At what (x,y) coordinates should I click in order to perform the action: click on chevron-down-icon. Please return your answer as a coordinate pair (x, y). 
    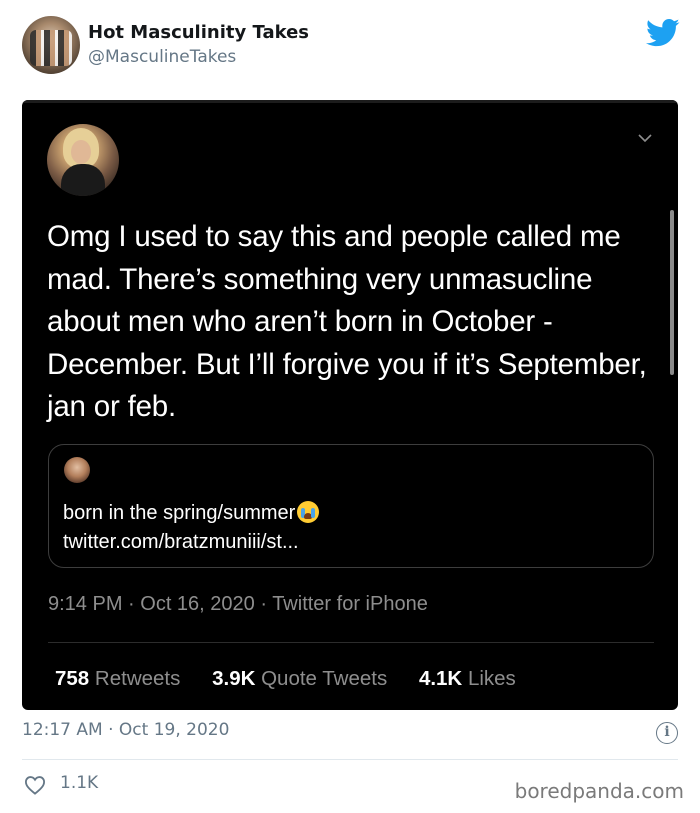
    Looking at the image, I should click on (645, 138).